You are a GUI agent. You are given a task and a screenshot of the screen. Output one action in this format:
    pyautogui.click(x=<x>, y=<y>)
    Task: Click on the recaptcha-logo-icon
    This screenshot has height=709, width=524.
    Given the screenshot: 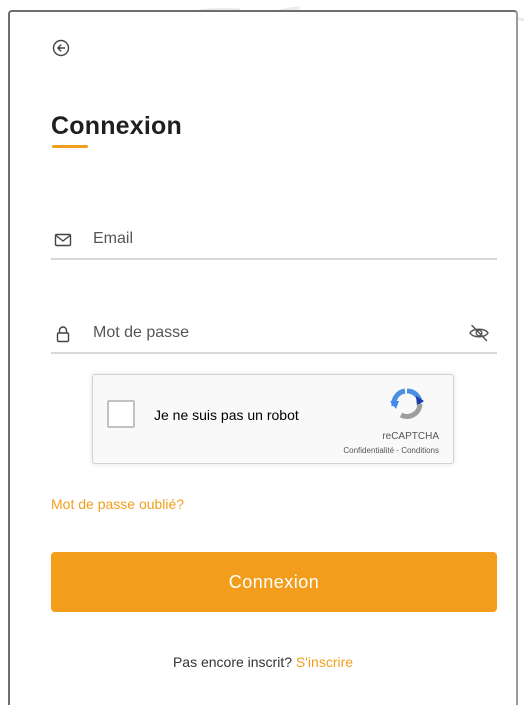 What is the action you would take?
    pyautogui.click(x=407, y=403)
    